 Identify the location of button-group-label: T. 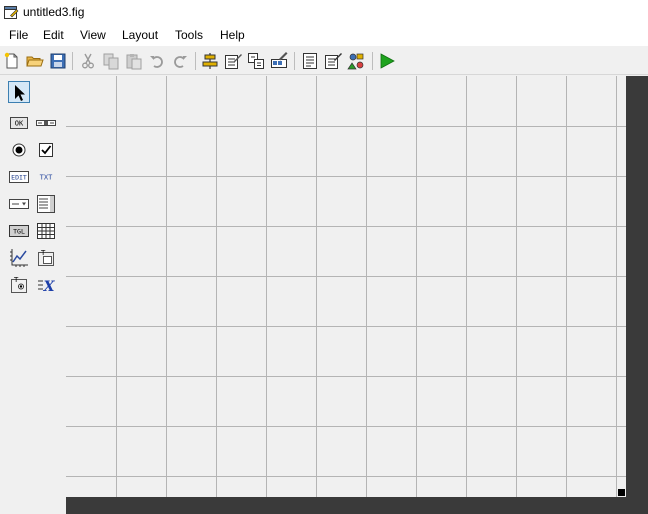
(16, 280).